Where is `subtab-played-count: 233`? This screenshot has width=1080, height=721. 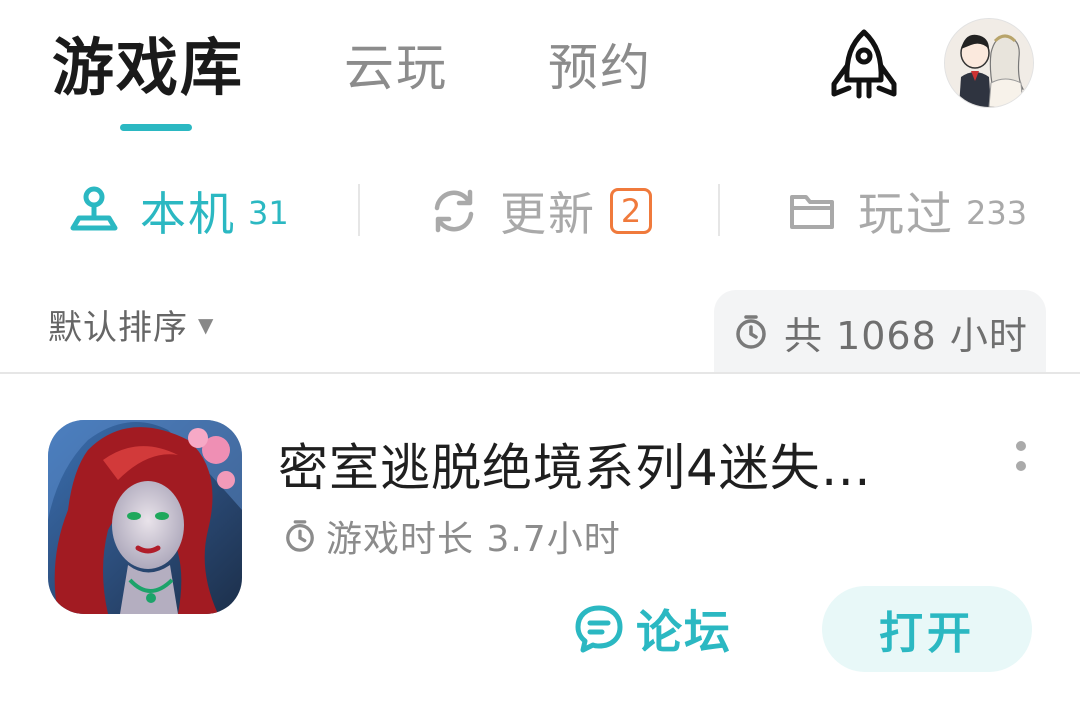
subtab-played-count: 233 is located at coordinates (997, 213).